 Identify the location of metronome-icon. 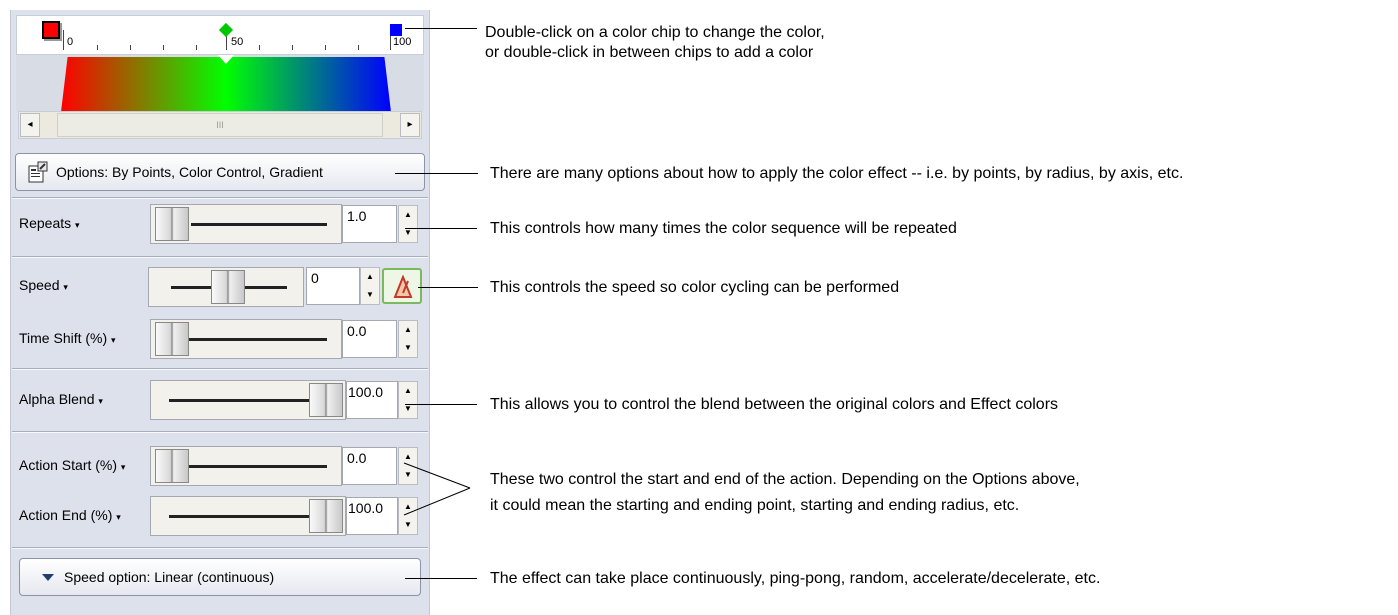
(403, 289).